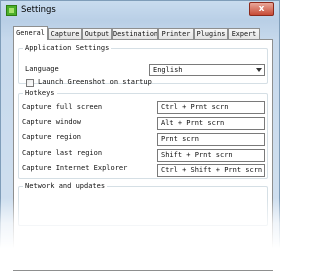 The height and width of the screenshot is (271, 320). I want to click on tab-plugins: Plugins, so click(211, 33).